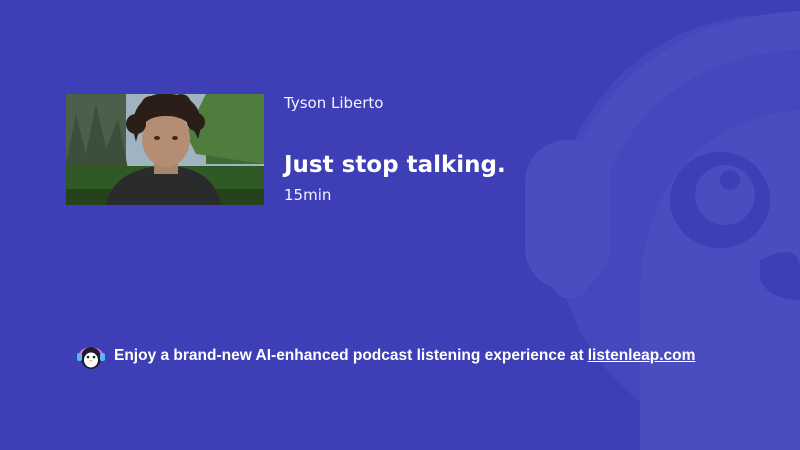  I want to click on episode-title: Just stop talking., so click(395, 165).